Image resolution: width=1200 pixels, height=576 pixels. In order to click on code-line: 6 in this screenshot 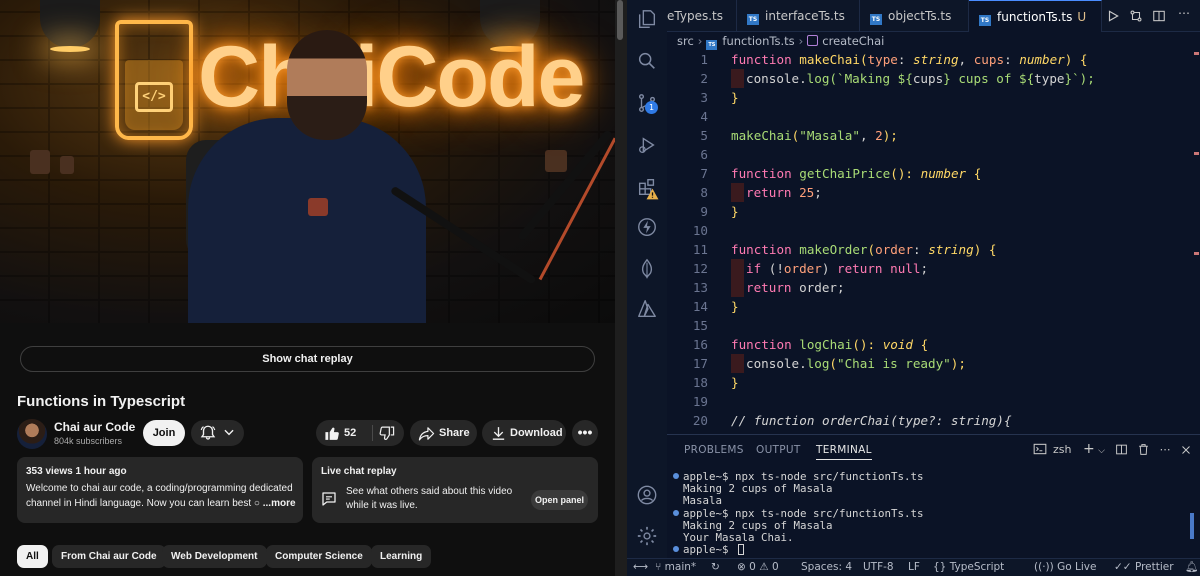, I will do `click(933, 154)`.